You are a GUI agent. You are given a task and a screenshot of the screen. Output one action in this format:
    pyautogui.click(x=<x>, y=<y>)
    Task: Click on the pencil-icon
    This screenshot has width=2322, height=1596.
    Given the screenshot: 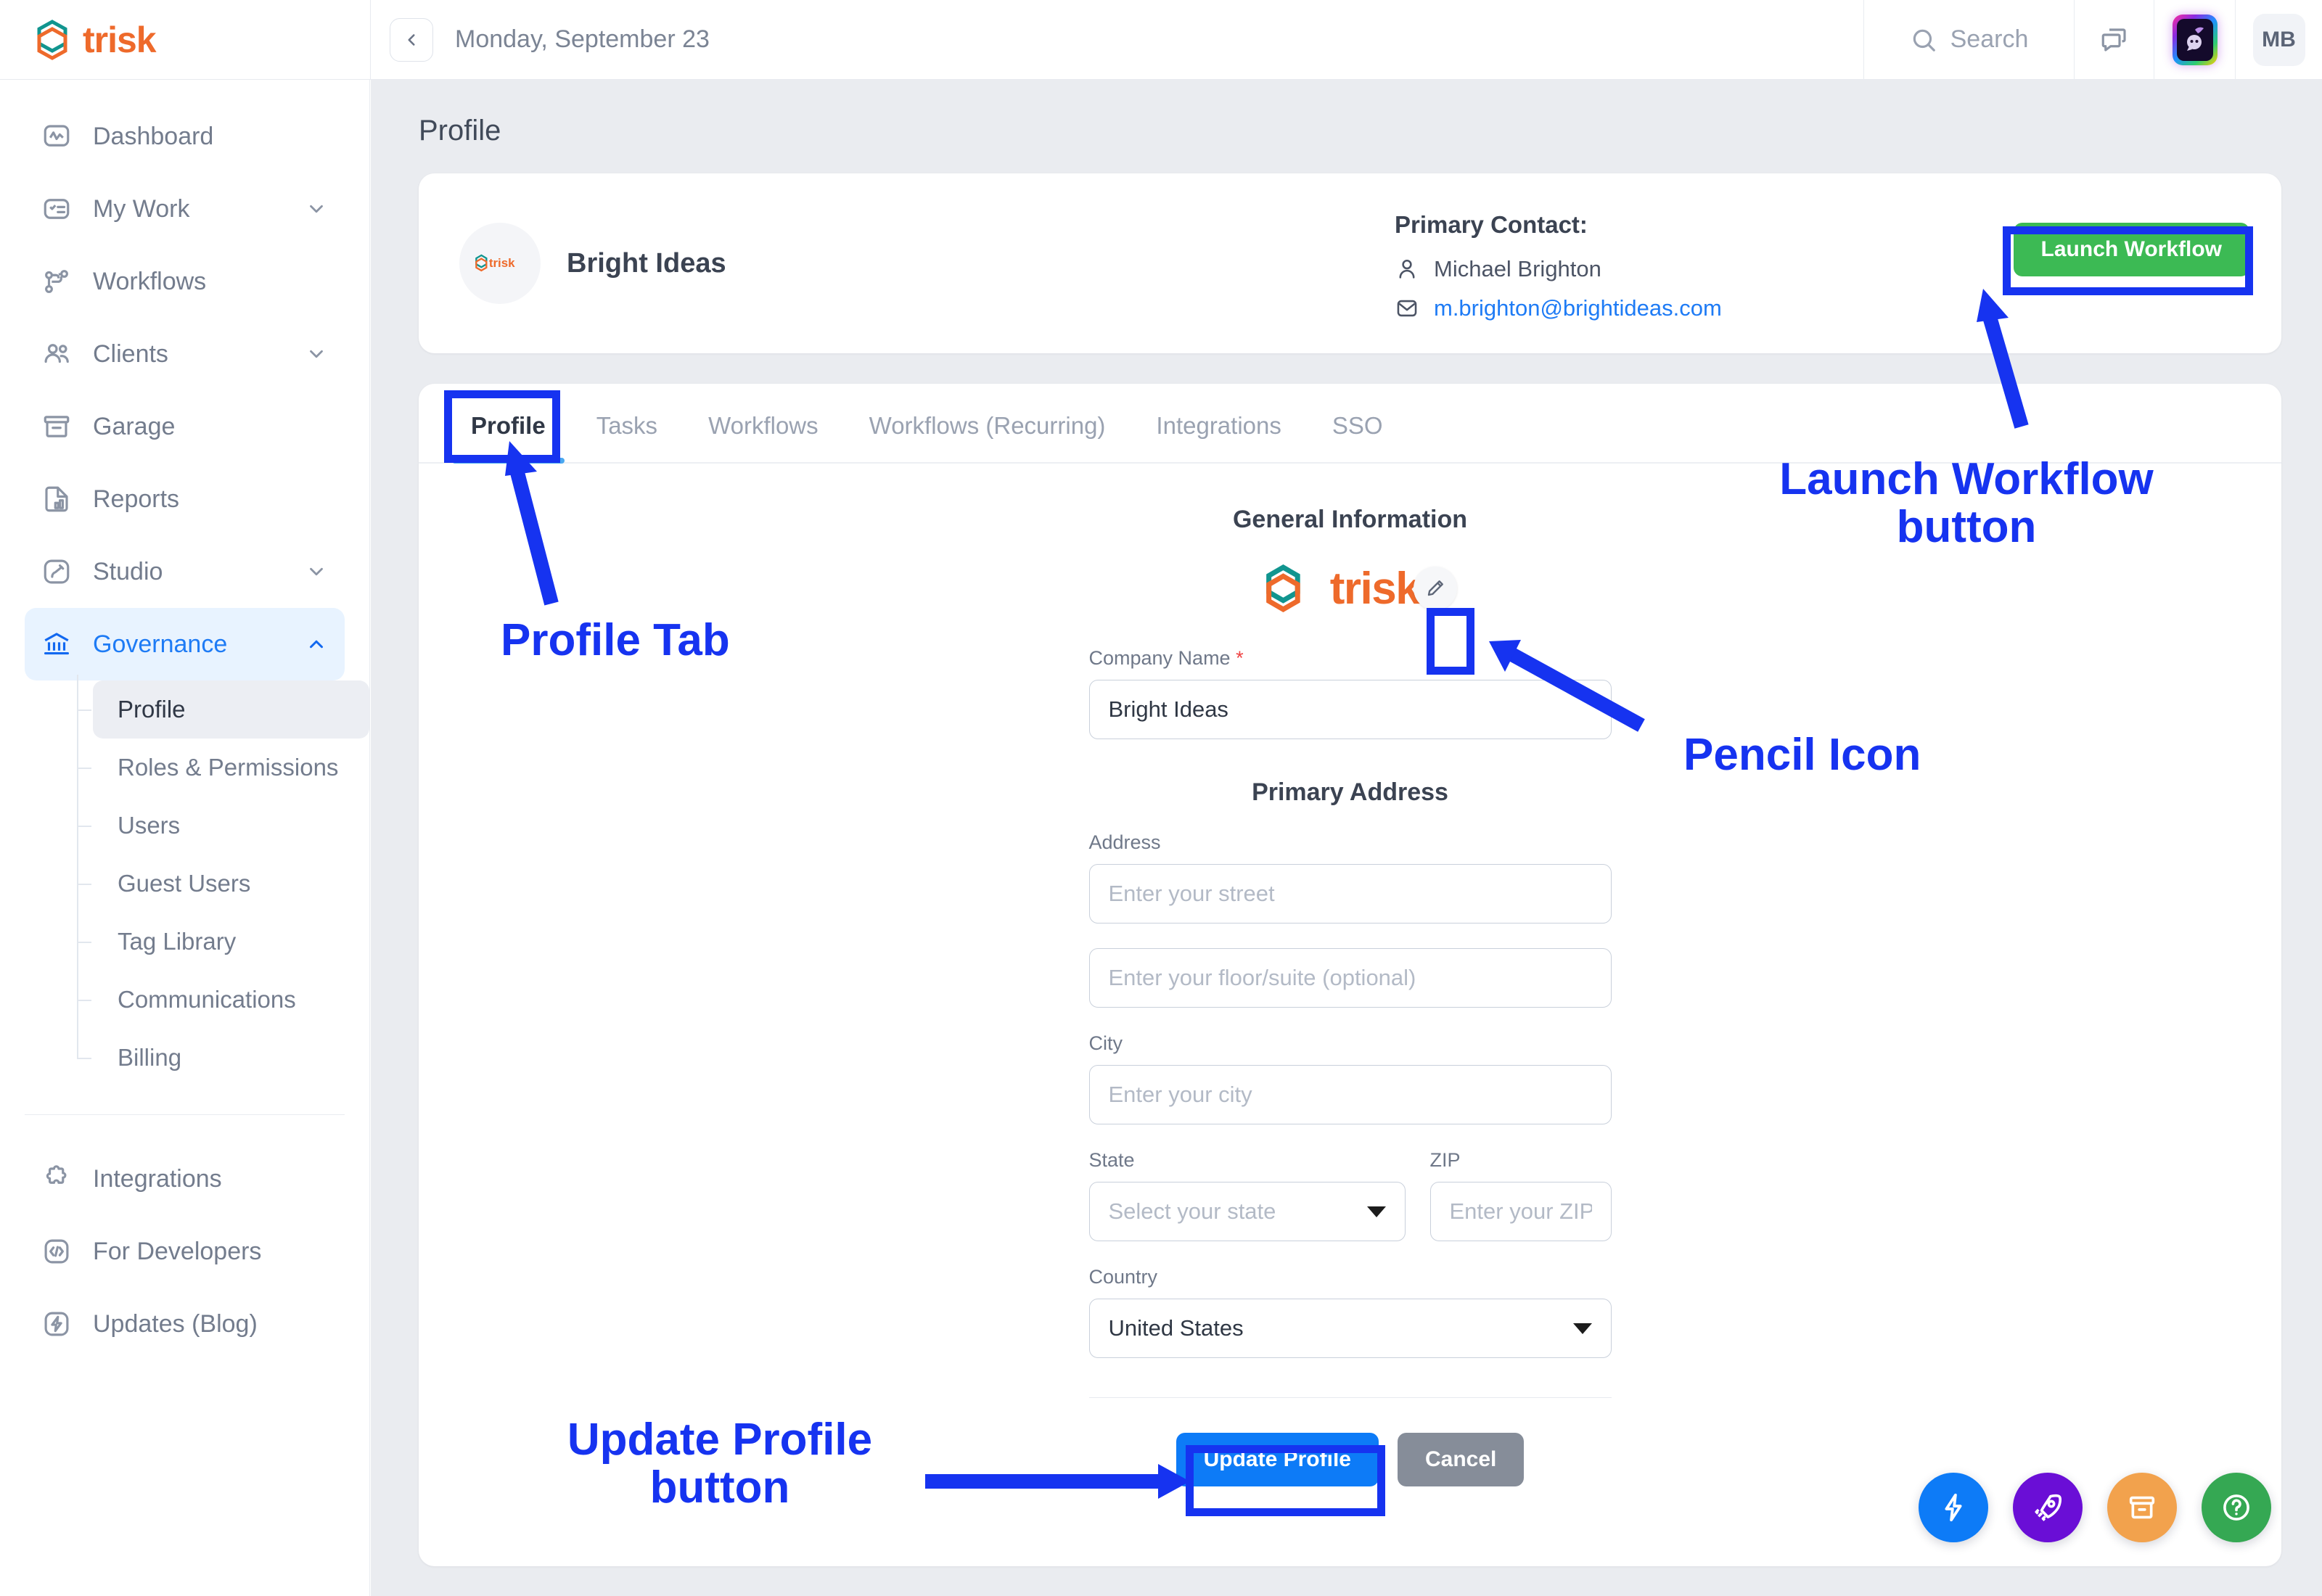 What is the action you would take?
    pyautogui.click(x=1436, y=588)
    